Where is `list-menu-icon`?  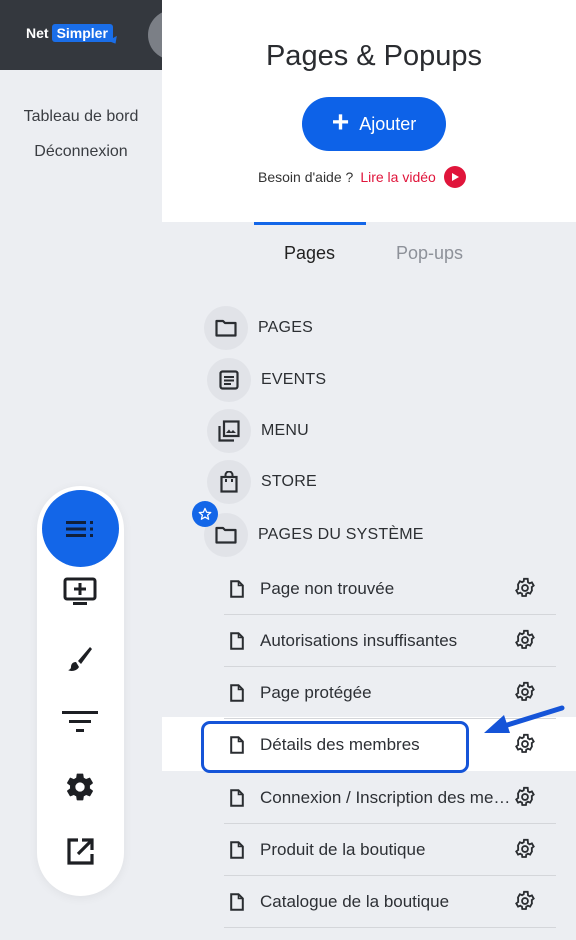 list-menu-icon is located at coordinates (79, 528).